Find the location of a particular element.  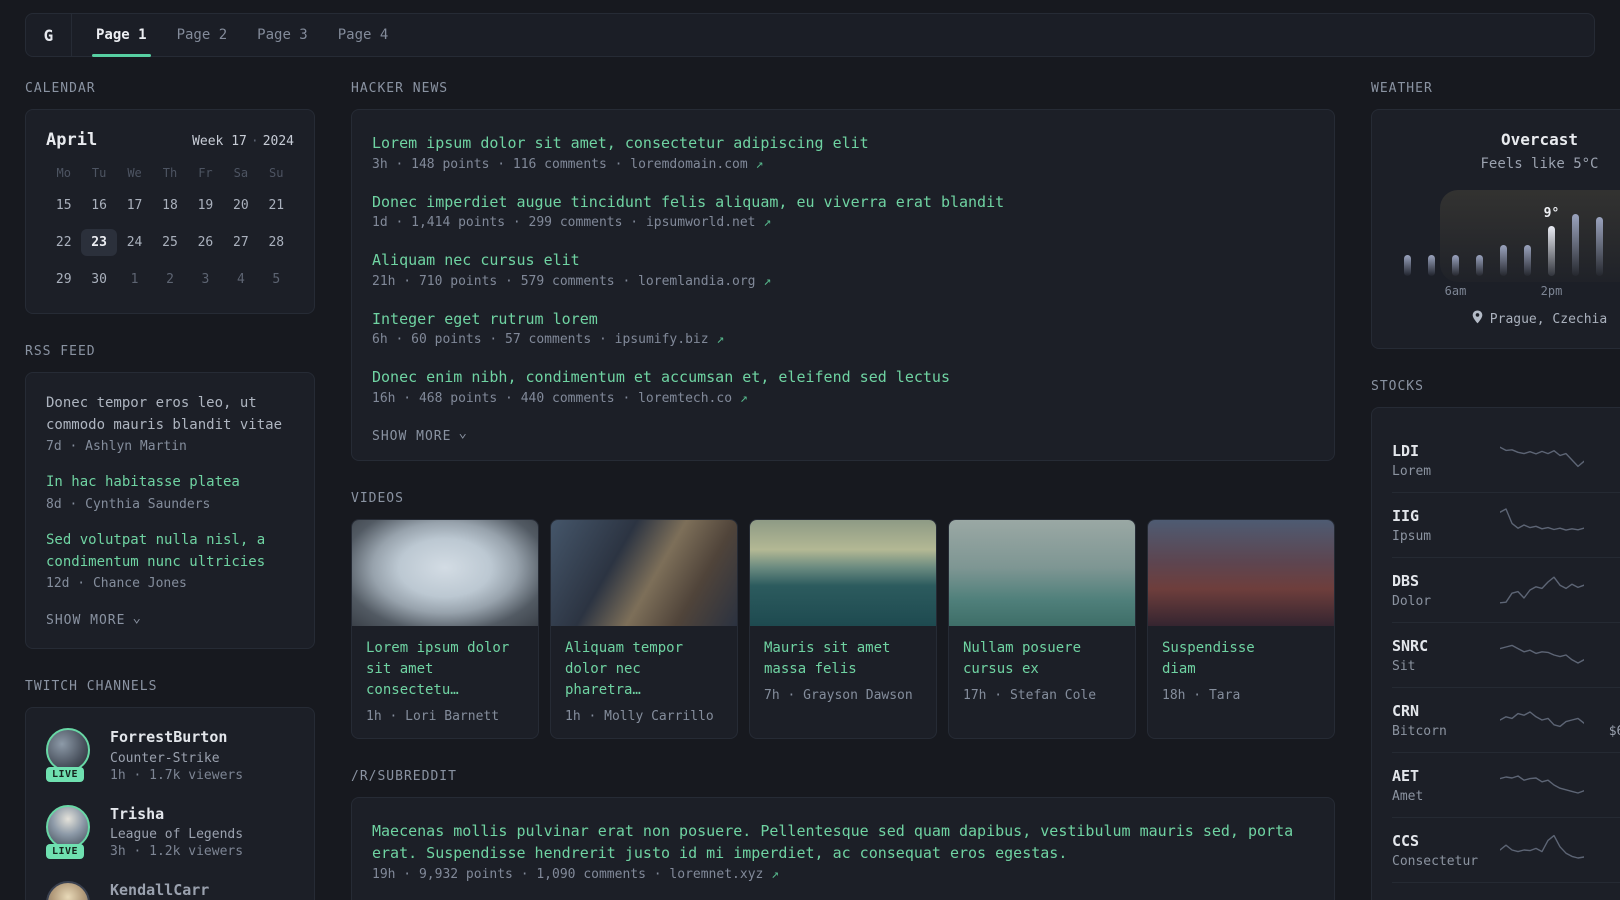

stock-symbol: IIG is located at coordinates (1406, 515).